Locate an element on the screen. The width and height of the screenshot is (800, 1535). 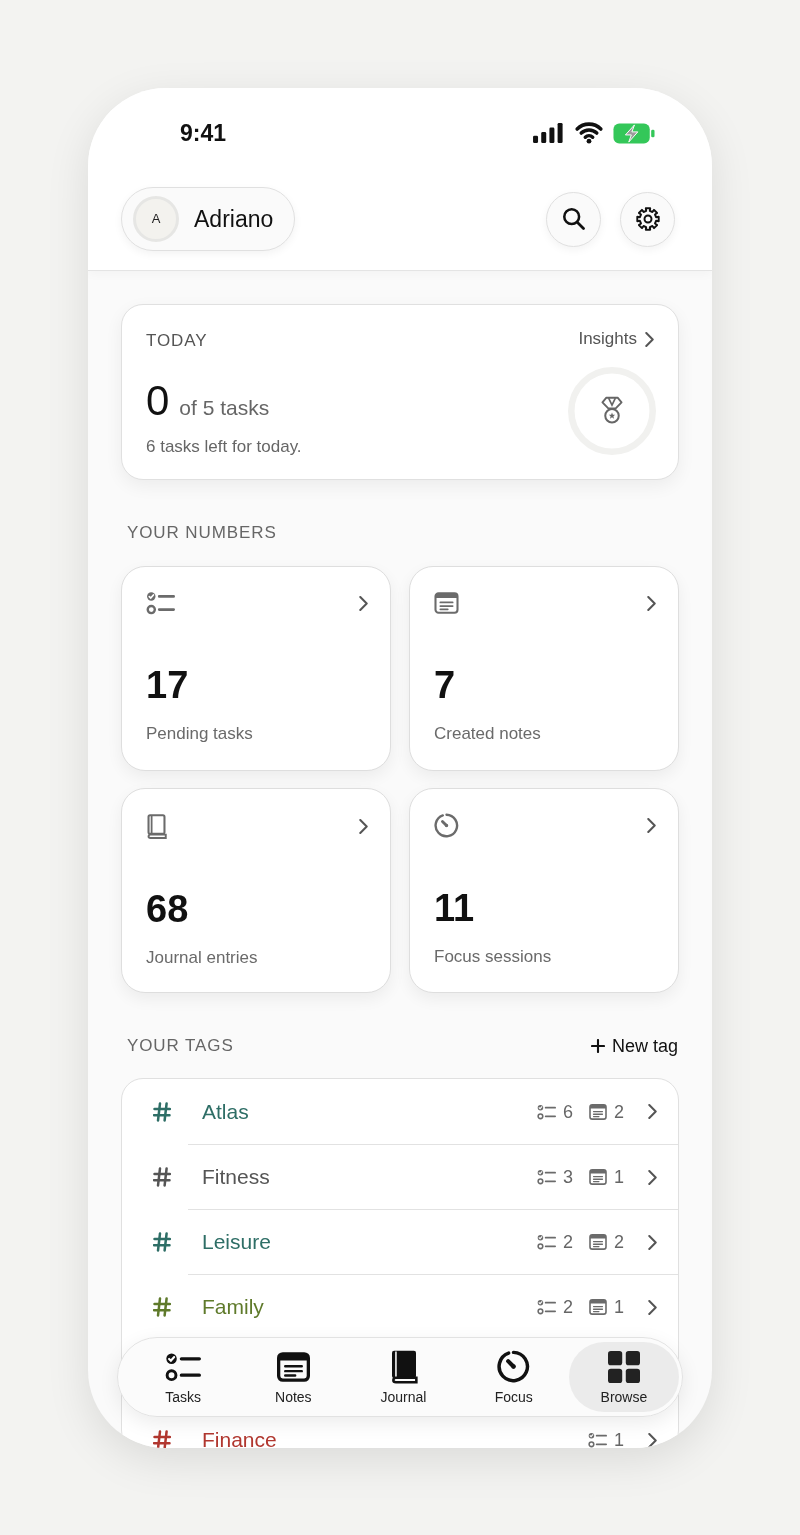
tag-row: Finance 1 is located at coordinates (400, 1434).